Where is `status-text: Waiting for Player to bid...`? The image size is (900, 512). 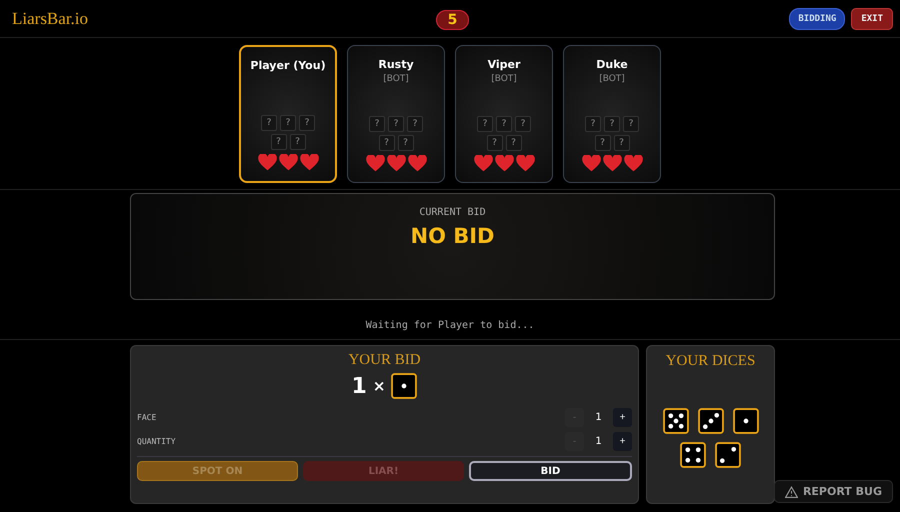 status-text: Waiting for Player to bid... is located at coordinates (450, 320).